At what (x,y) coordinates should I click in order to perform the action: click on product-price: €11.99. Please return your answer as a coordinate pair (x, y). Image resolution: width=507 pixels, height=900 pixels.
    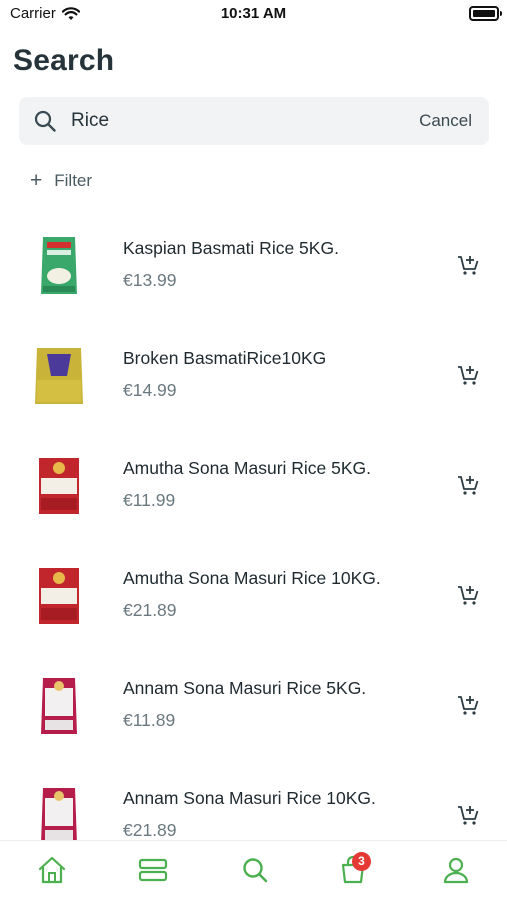
    Looking at the image, I should click on (149, 500).